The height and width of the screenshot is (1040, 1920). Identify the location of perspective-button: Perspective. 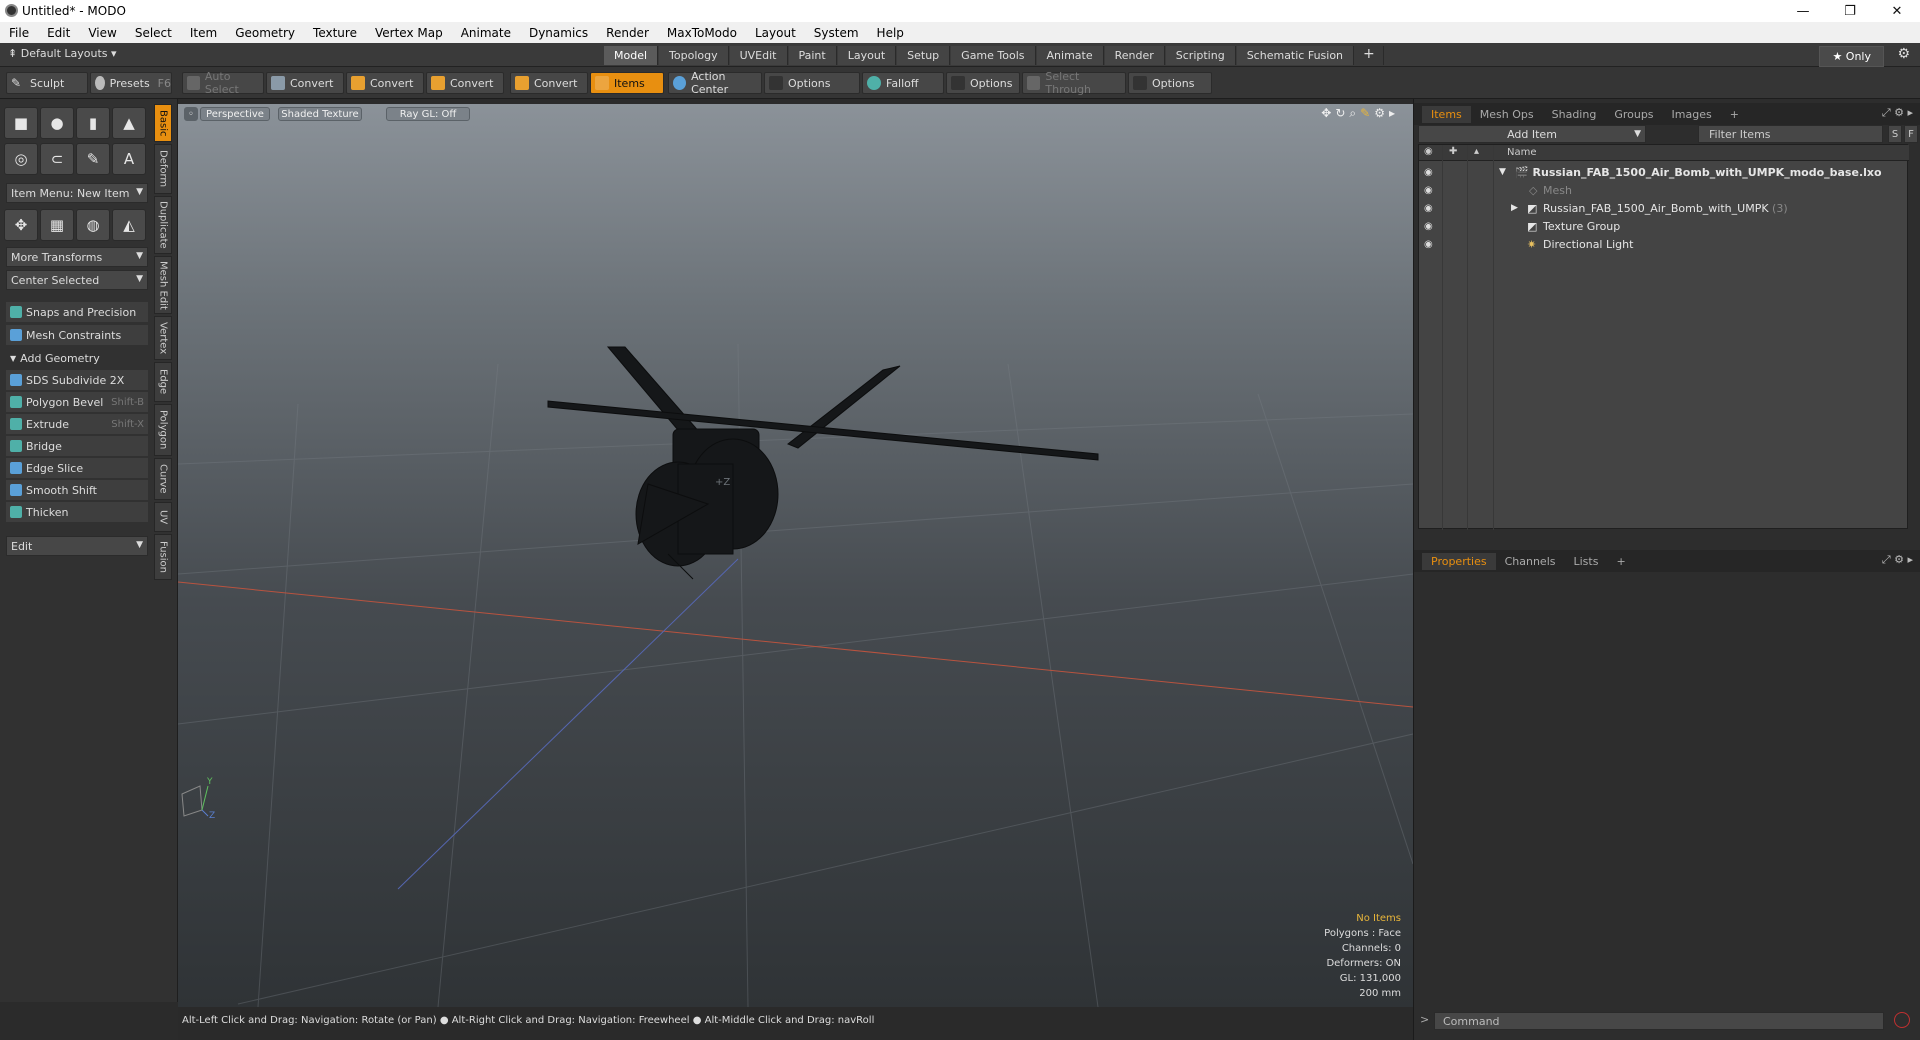
(235, 114).